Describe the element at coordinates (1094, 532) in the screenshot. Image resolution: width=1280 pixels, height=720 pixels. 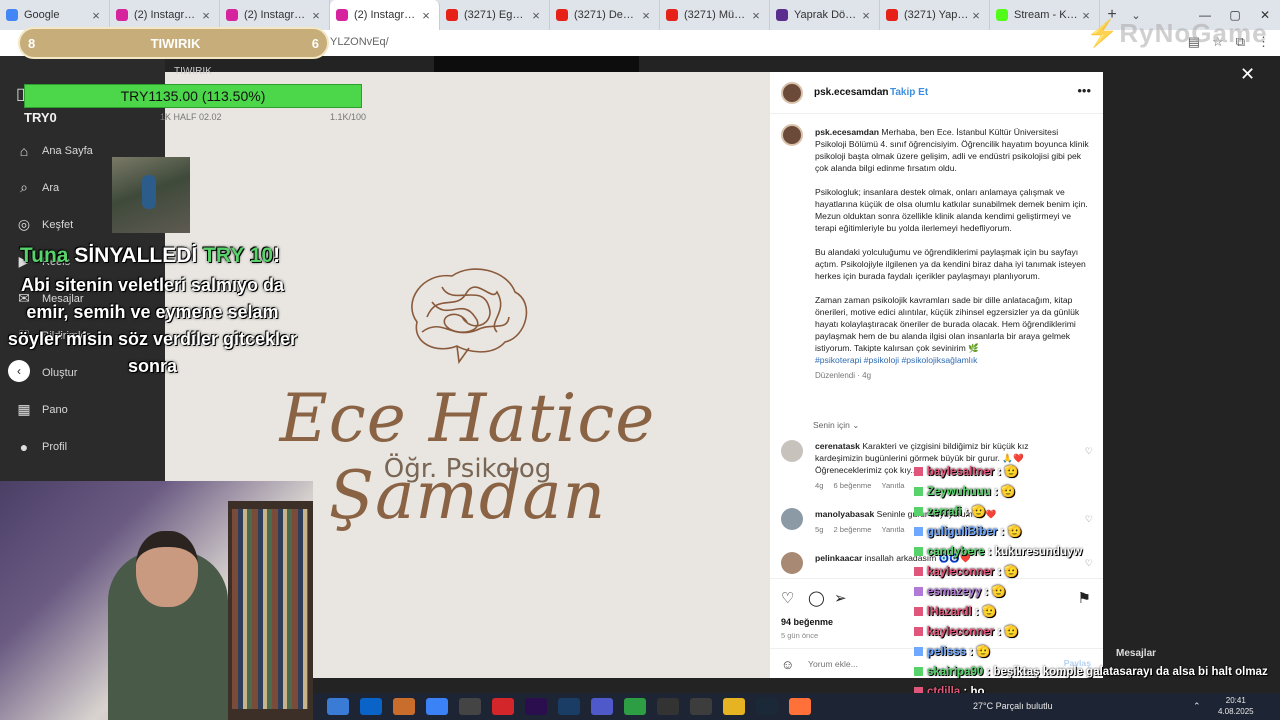
I see `chat-message: guliguliBiber : 🫡` at that location.